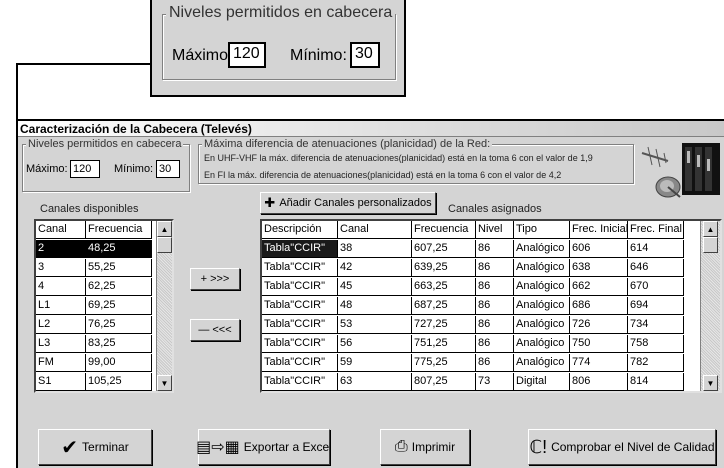 Image resolution: width=724 pixels, height=468 pixels. I want to click on assigned-cell-frecuencia: 727,25, so click(444, 325).